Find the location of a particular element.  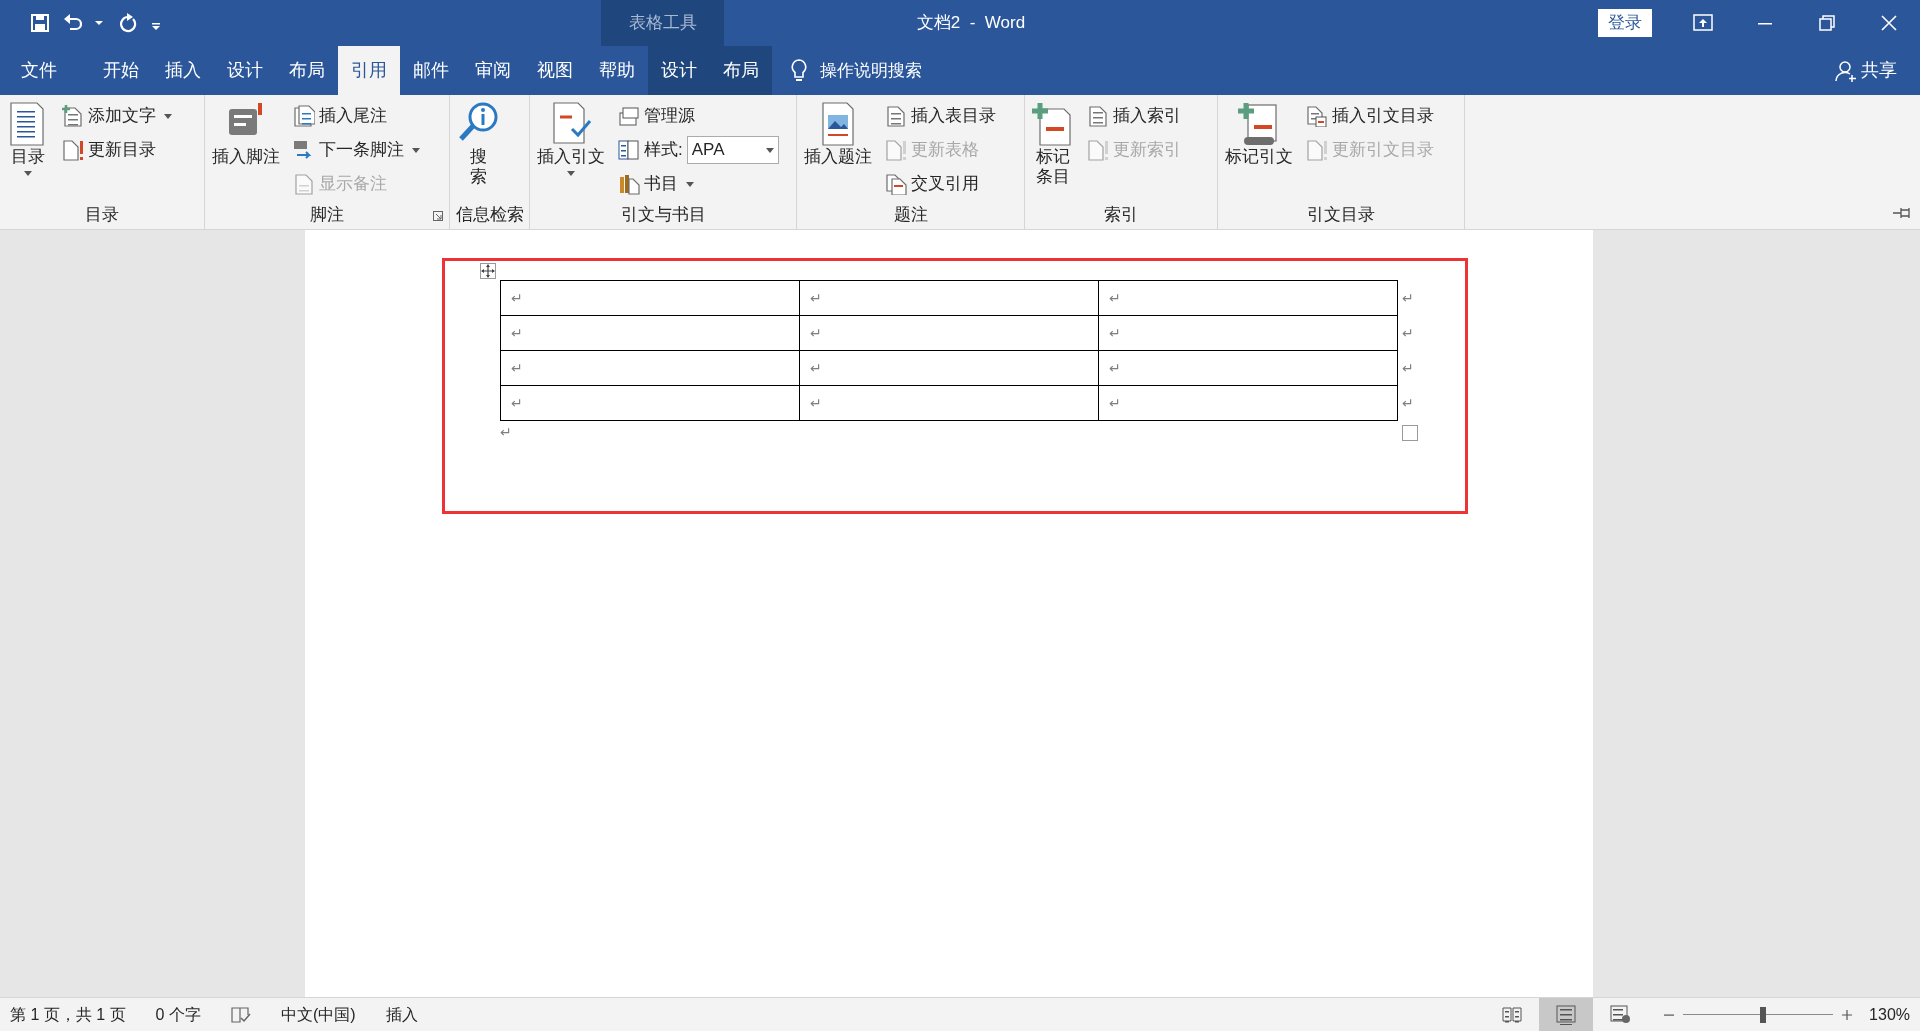

ribbon-button: 插入尾注 is located at coordinates (356, 116).